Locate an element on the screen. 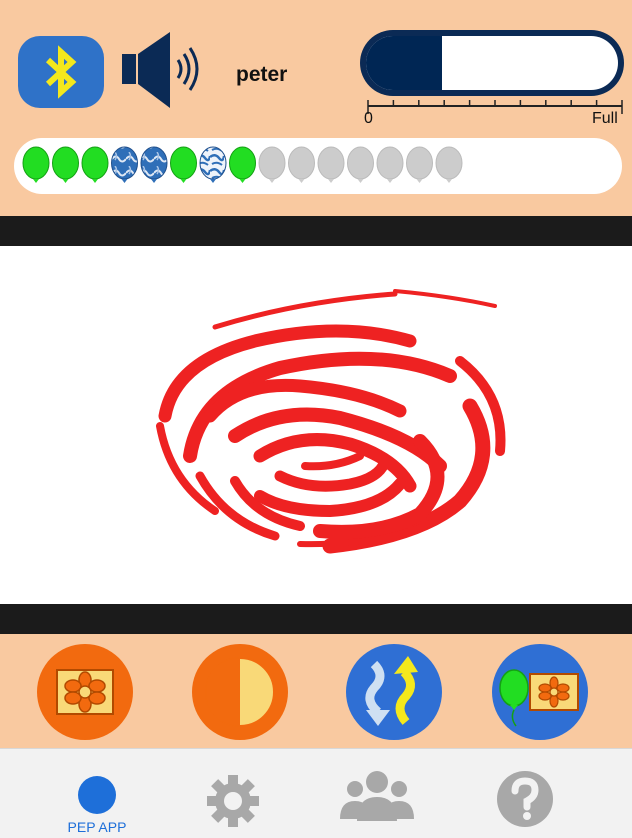 The width and height of the screenshot is (632, 838). dot-icon is located at coordinates (97, 795).